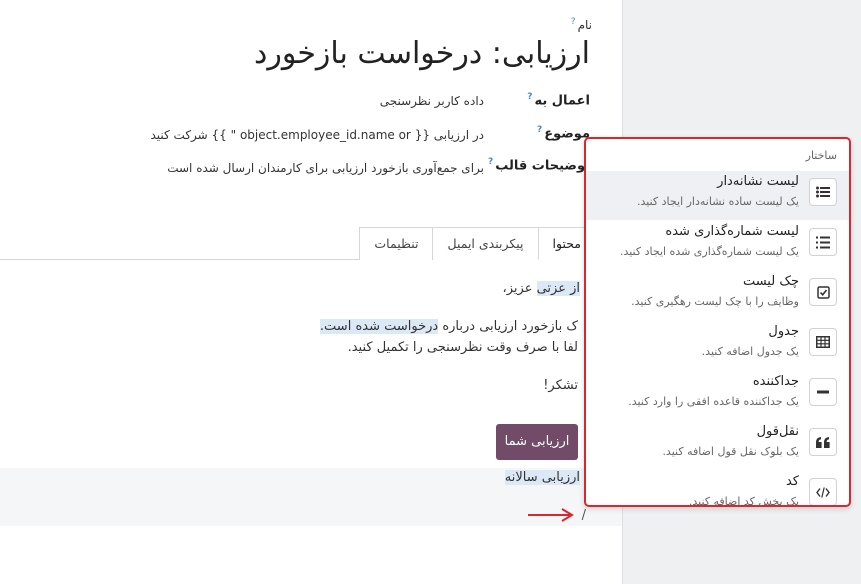  What do you see at coordinates (713, 401) in the screenshot?
I see `command-description: یک جداکننده قاعده افقی را وارد کنید.` at bounding box center [713, 401].